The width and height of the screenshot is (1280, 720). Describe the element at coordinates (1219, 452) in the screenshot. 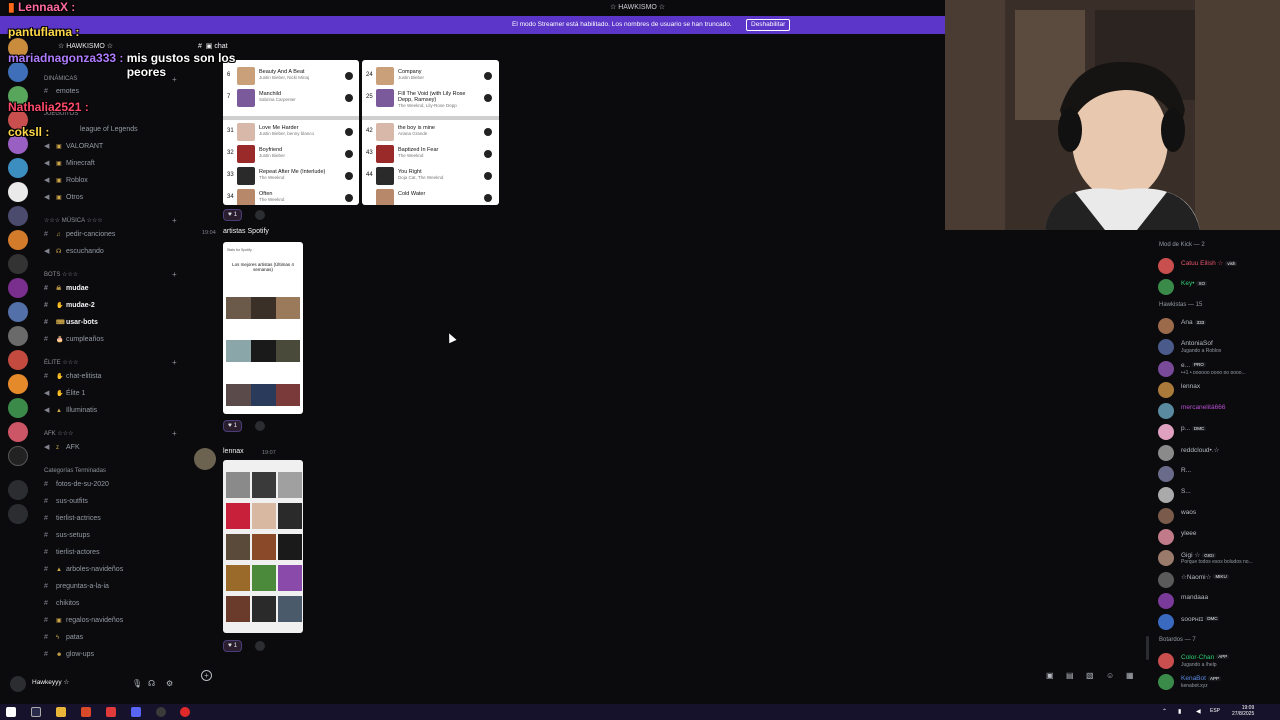

I see `member-item: reddcloud•.☆` at that location.